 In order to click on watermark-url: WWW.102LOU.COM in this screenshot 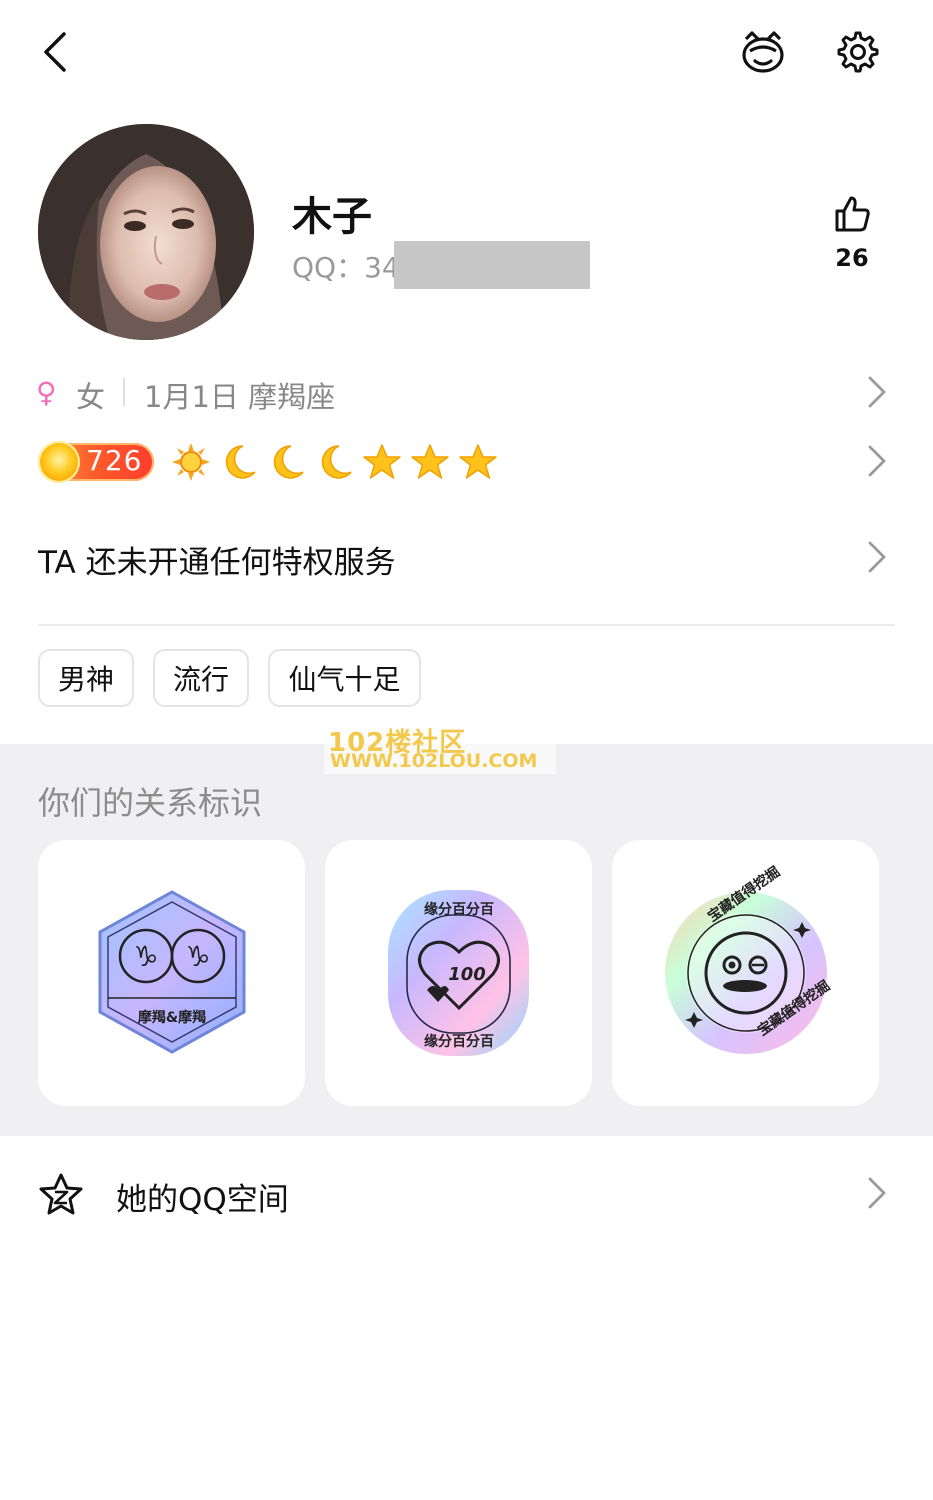, I will do `click(434, 761)`.